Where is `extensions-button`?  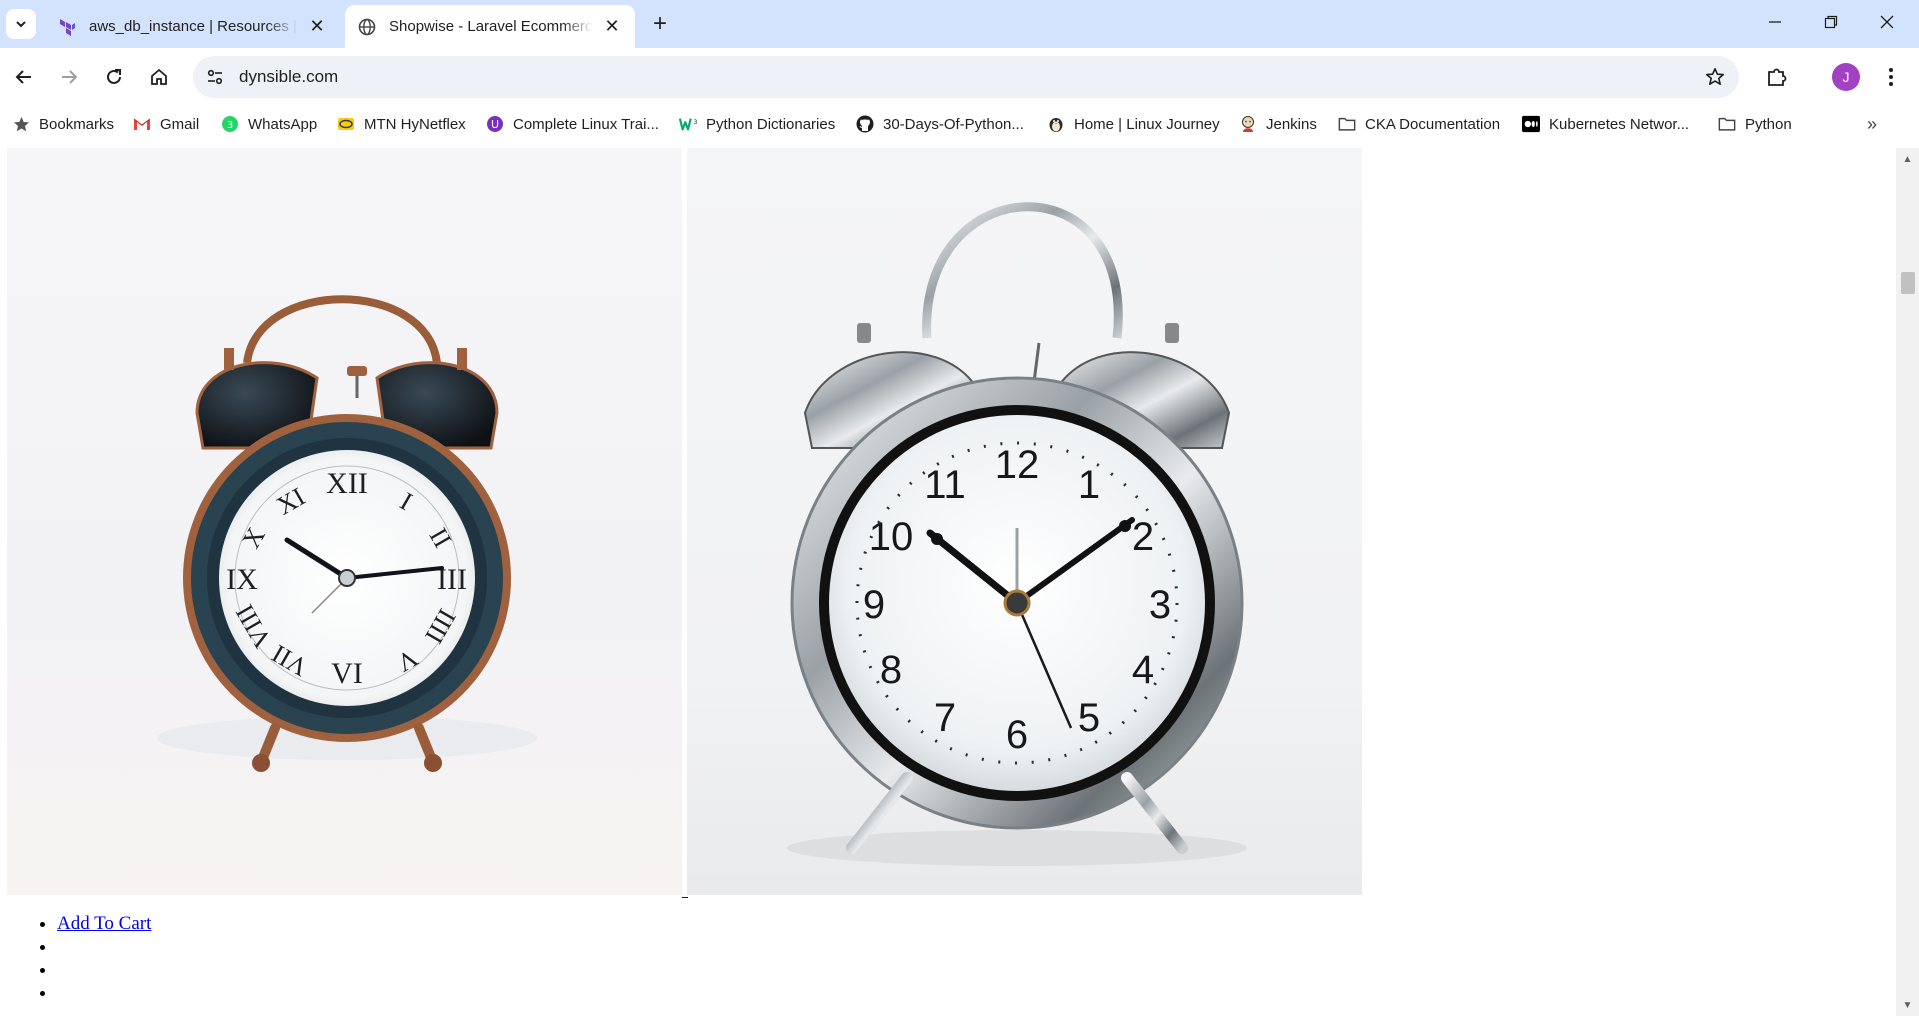
extensions-button is located at coordinates (1777, 77).